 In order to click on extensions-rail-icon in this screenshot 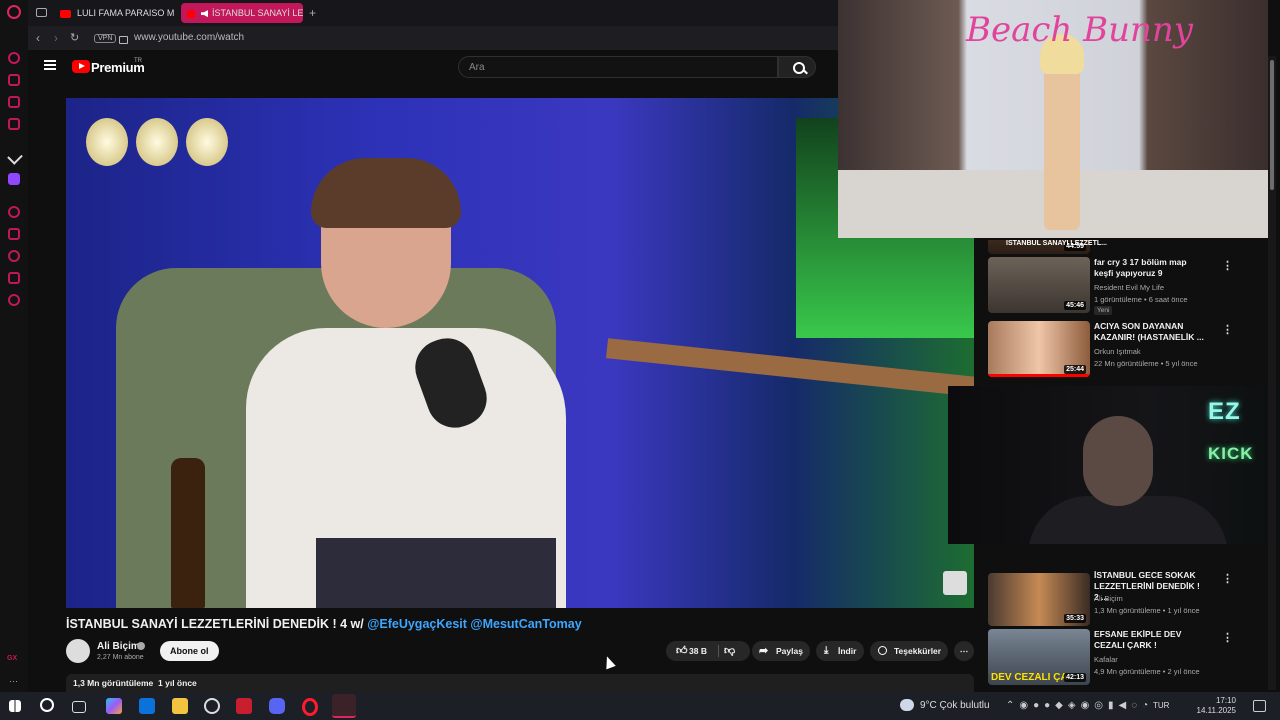, I will do `click(14, 278)`.